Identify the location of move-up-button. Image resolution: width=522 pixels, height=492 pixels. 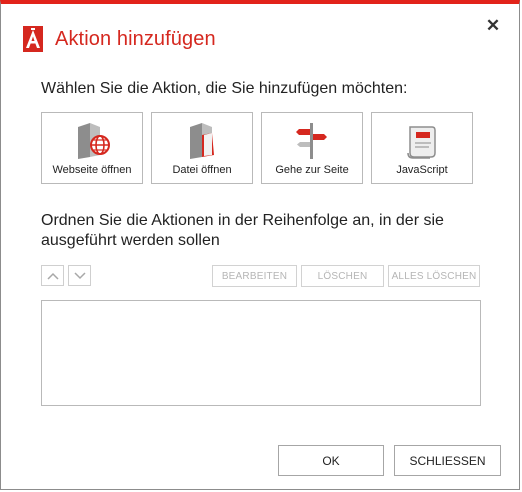
(52, 275).